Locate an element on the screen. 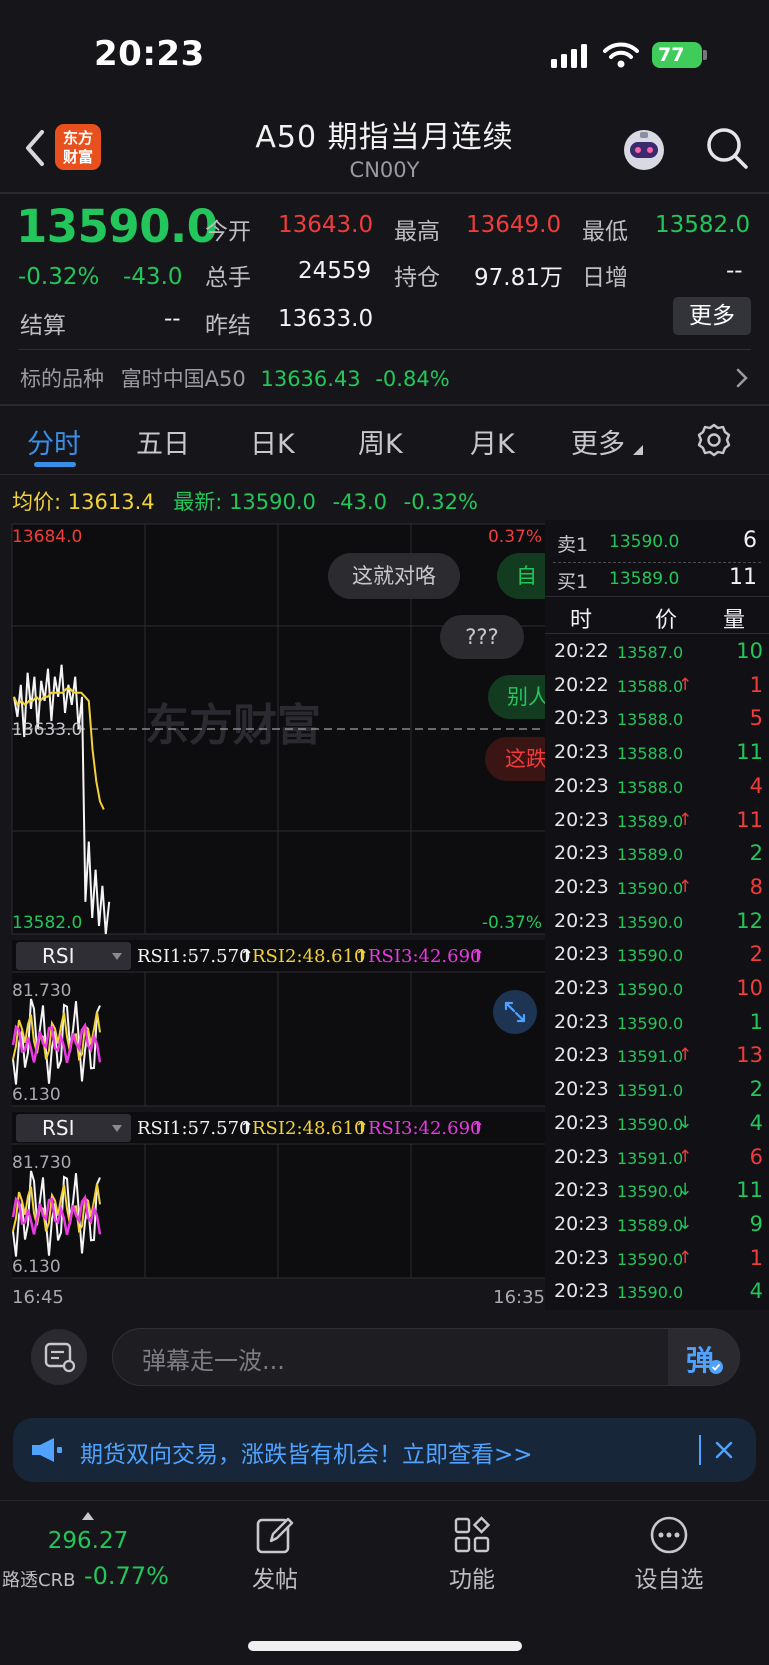 The height and width of the screenshot is (1665, 769). grid-function-icon is located at coordinates (472, 1535).